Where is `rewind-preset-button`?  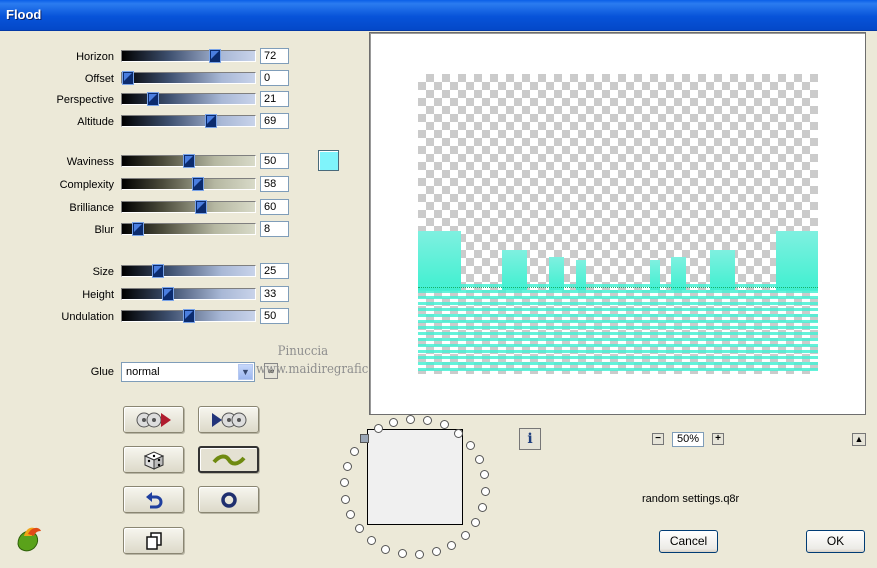
rewind-preset-button is located at coordinates (153, 419).